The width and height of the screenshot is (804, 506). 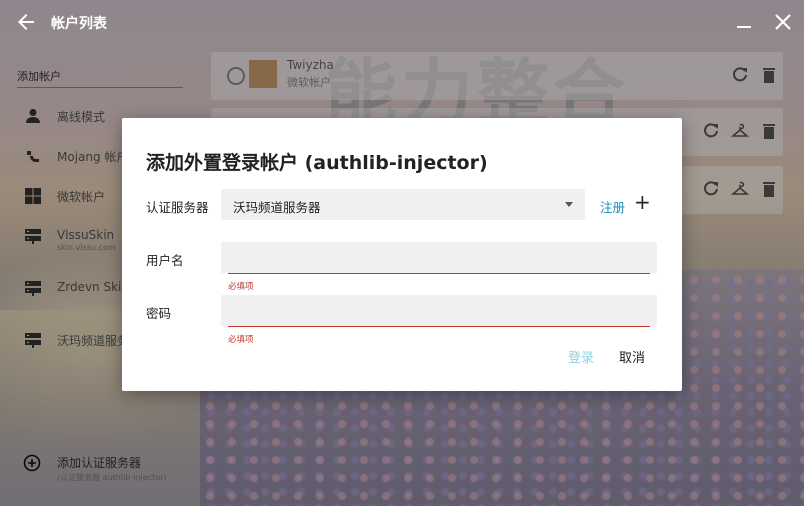 I want to click on password-underline, so click(x=439, y=326).